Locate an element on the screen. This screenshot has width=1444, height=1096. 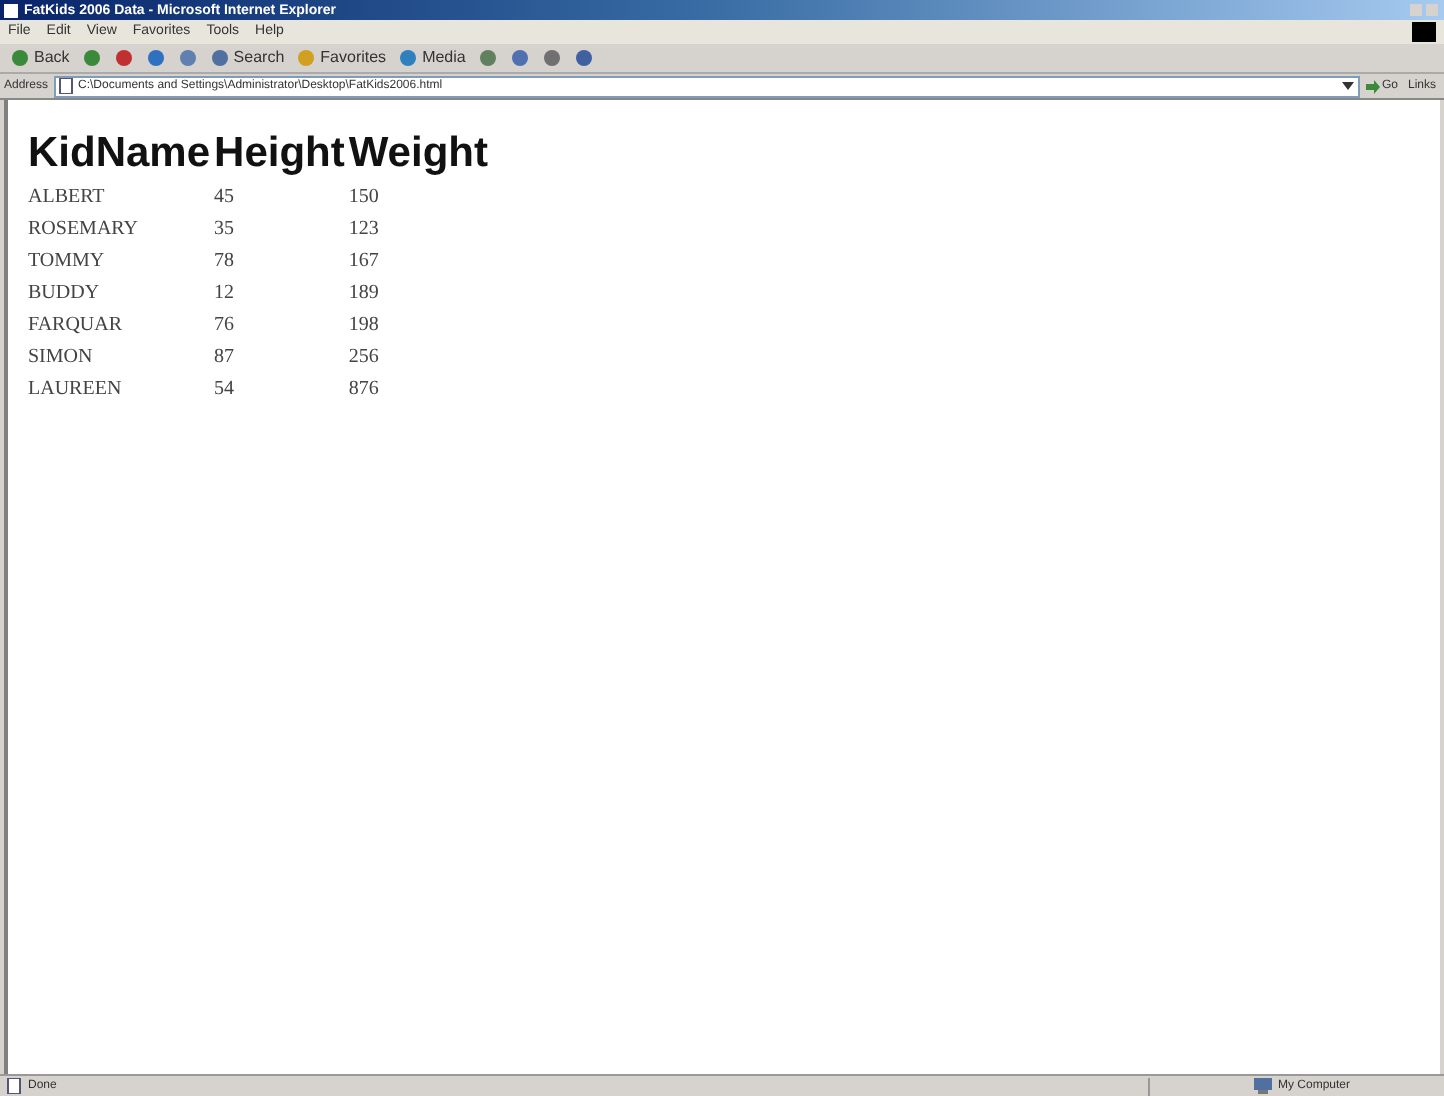
table-cell-text: 123 is located at coordinates (364, 229).